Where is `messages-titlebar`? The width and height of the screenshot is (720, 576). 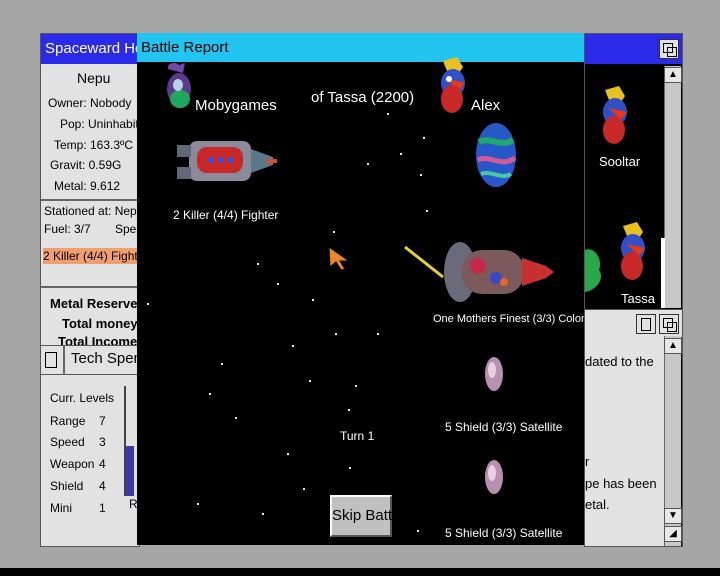
messages-titlebar is located at coordinates (633, 323).